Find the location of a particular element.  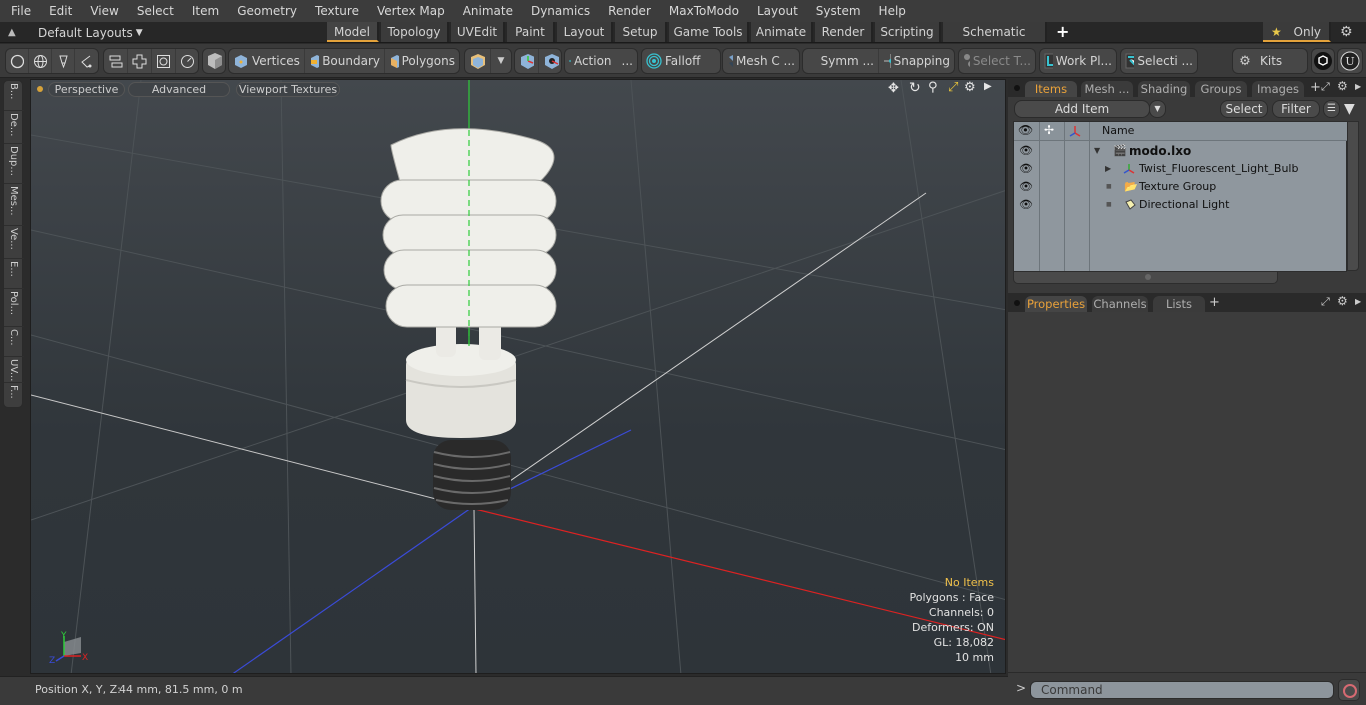

filter-button: Filter is located at coordinates (1296, 109).